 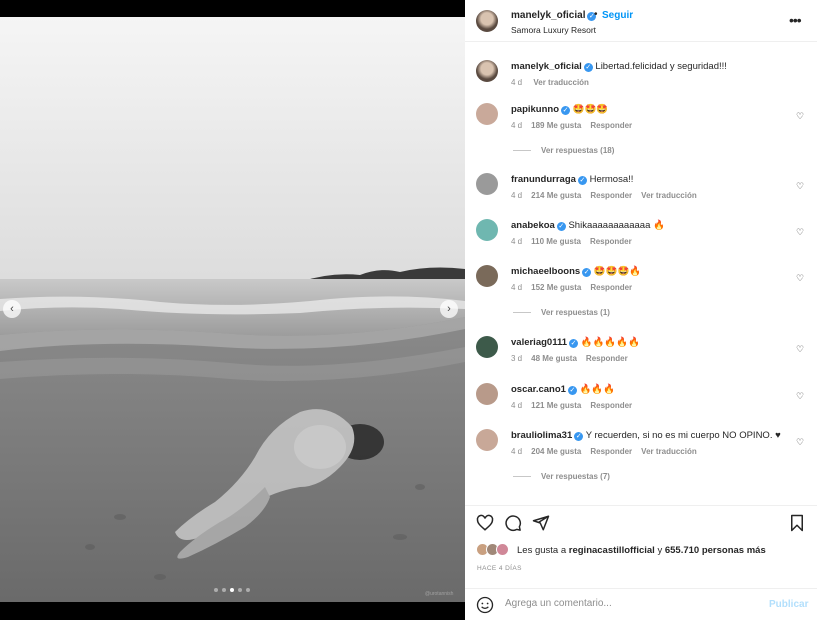 I want to click on view-replies-button: Ver respuestas (18), so click(x=563, y=150).